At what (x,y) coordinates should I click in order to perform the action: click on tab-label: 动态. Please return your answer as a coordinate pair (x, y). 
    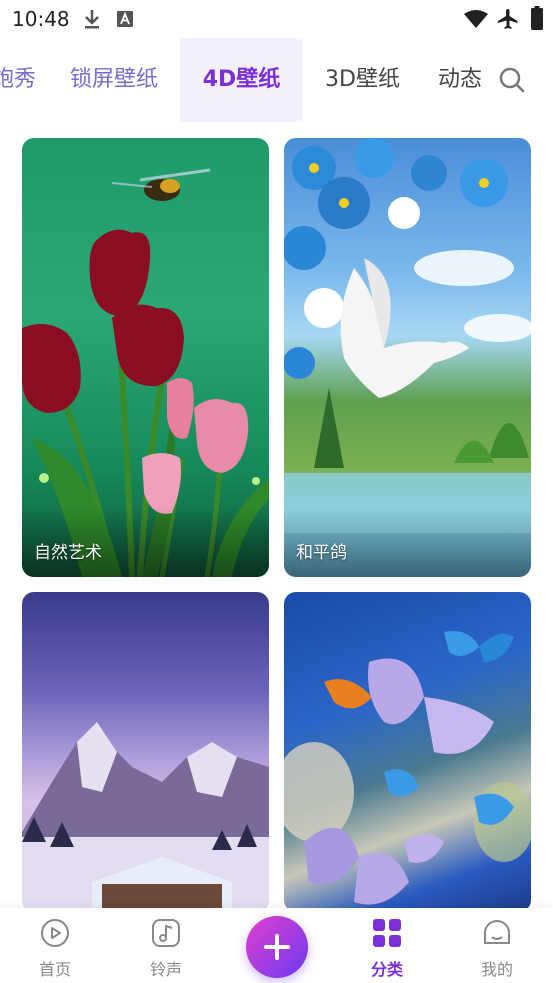
    Looking at the image, I should click on (460, 79).